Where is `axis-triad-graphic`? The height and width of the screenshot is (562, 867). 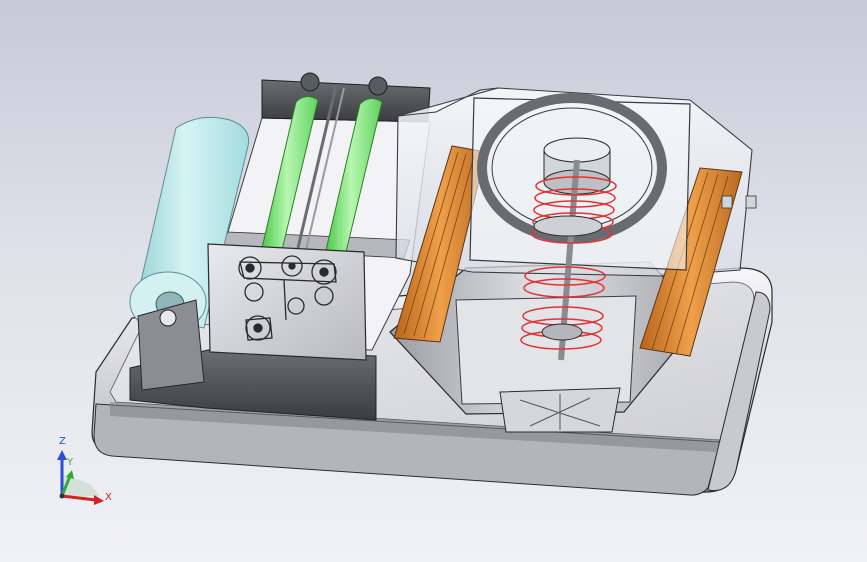
axis-triad-graphic is located at coordinates (80, 477).